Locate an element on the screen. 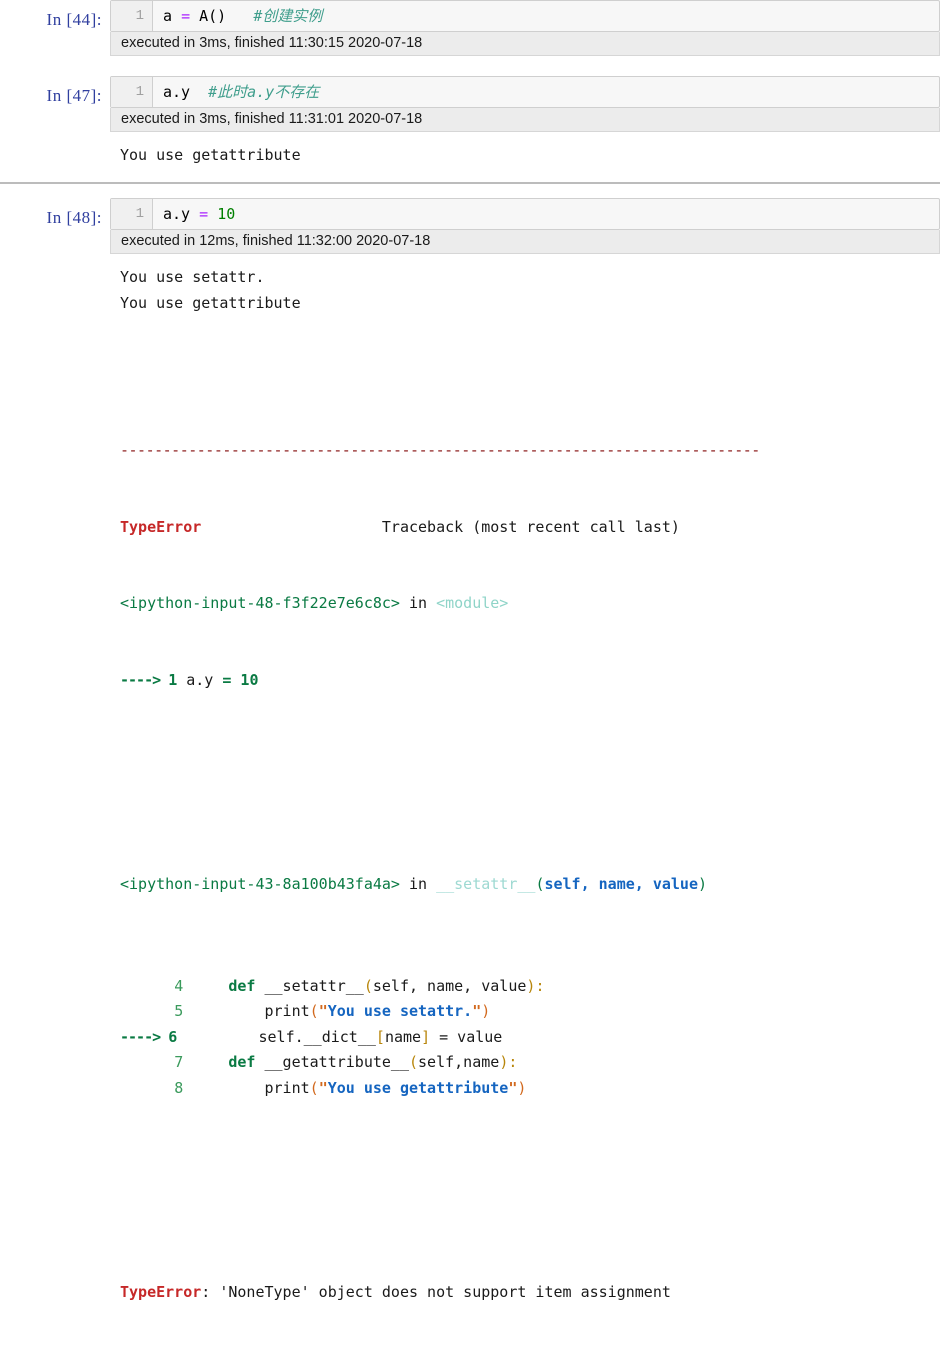 Image resolution: width=940 pixels, height=1356 pixels. traceback-code-number: 10 is located at coordinates (245, 679).